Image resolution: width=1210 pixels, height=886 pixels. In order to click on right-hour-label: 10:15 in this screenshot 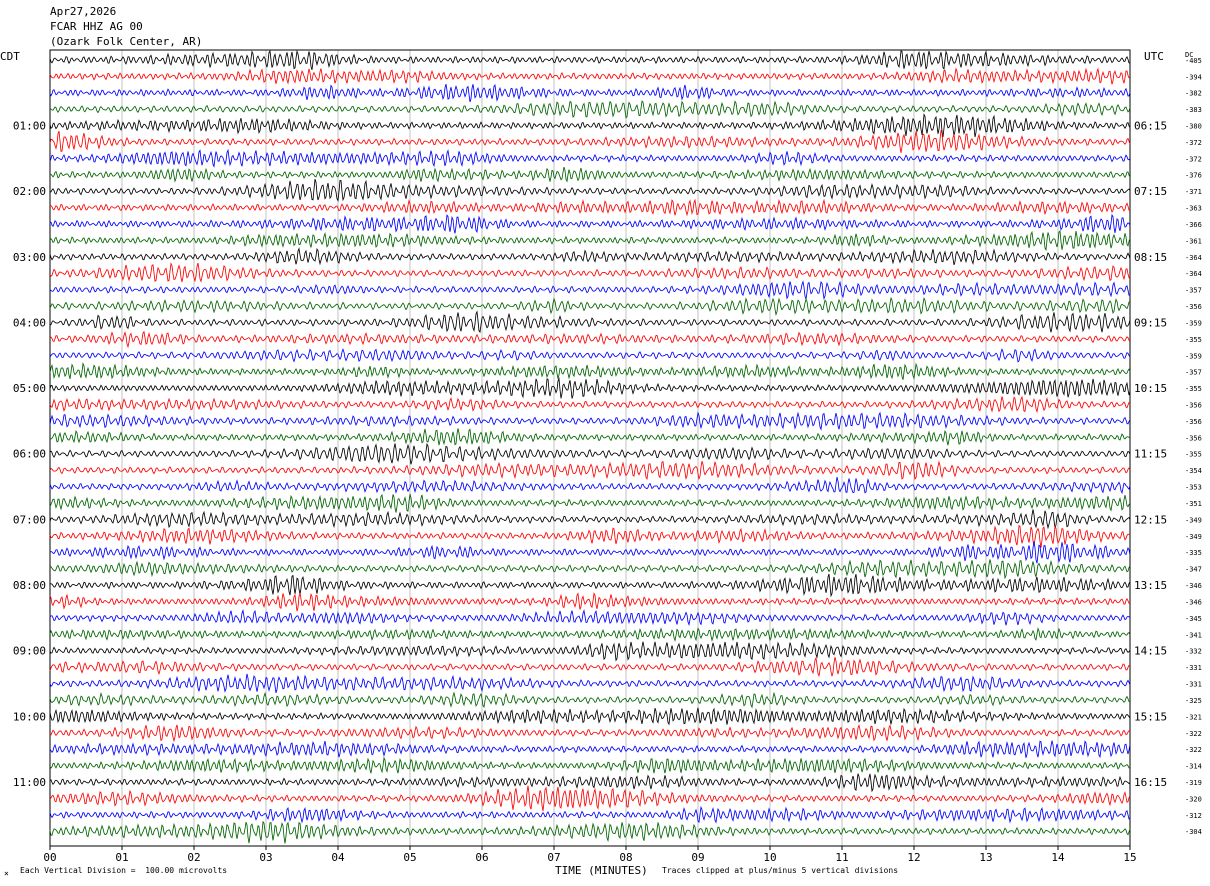, I will do `click(1150, 388)`.